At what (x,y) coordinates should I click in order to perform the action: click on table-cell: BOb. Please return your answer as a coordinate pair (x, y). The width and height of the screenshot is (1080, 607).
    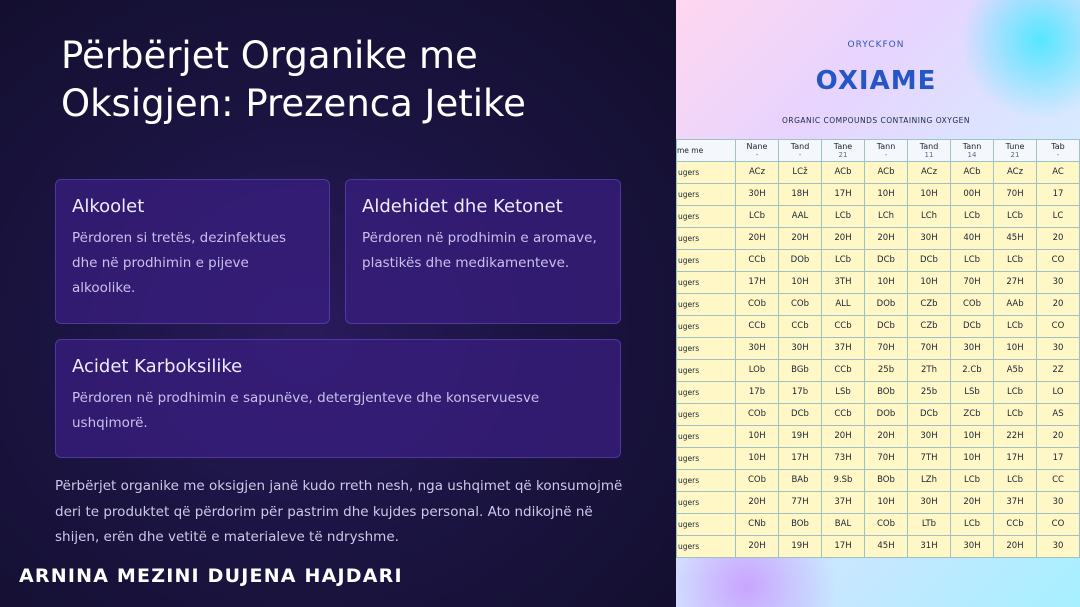
    Looking at the image, I should click on (886, 480).